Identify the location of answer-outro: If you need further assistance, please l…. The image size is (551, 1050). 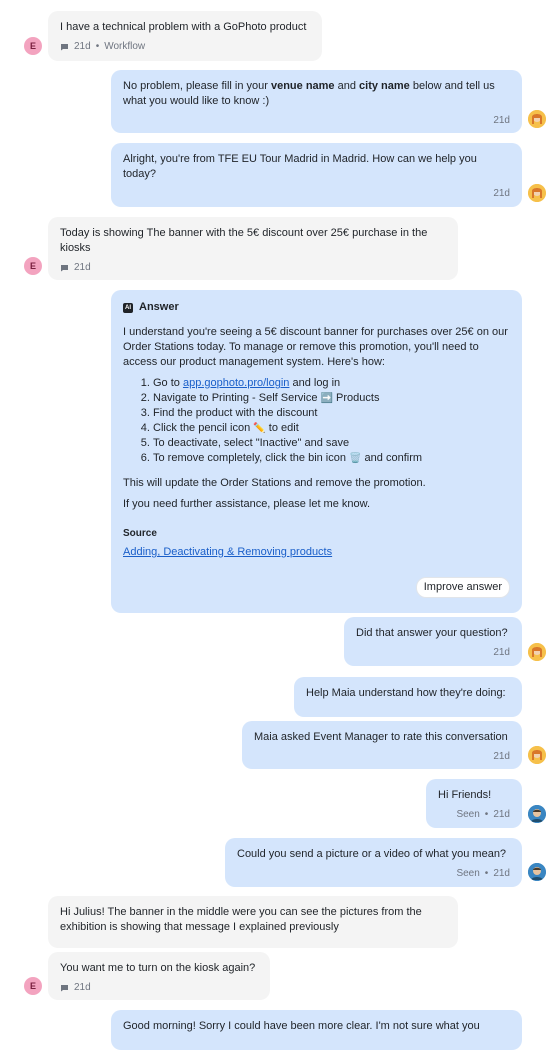
(247, 504).